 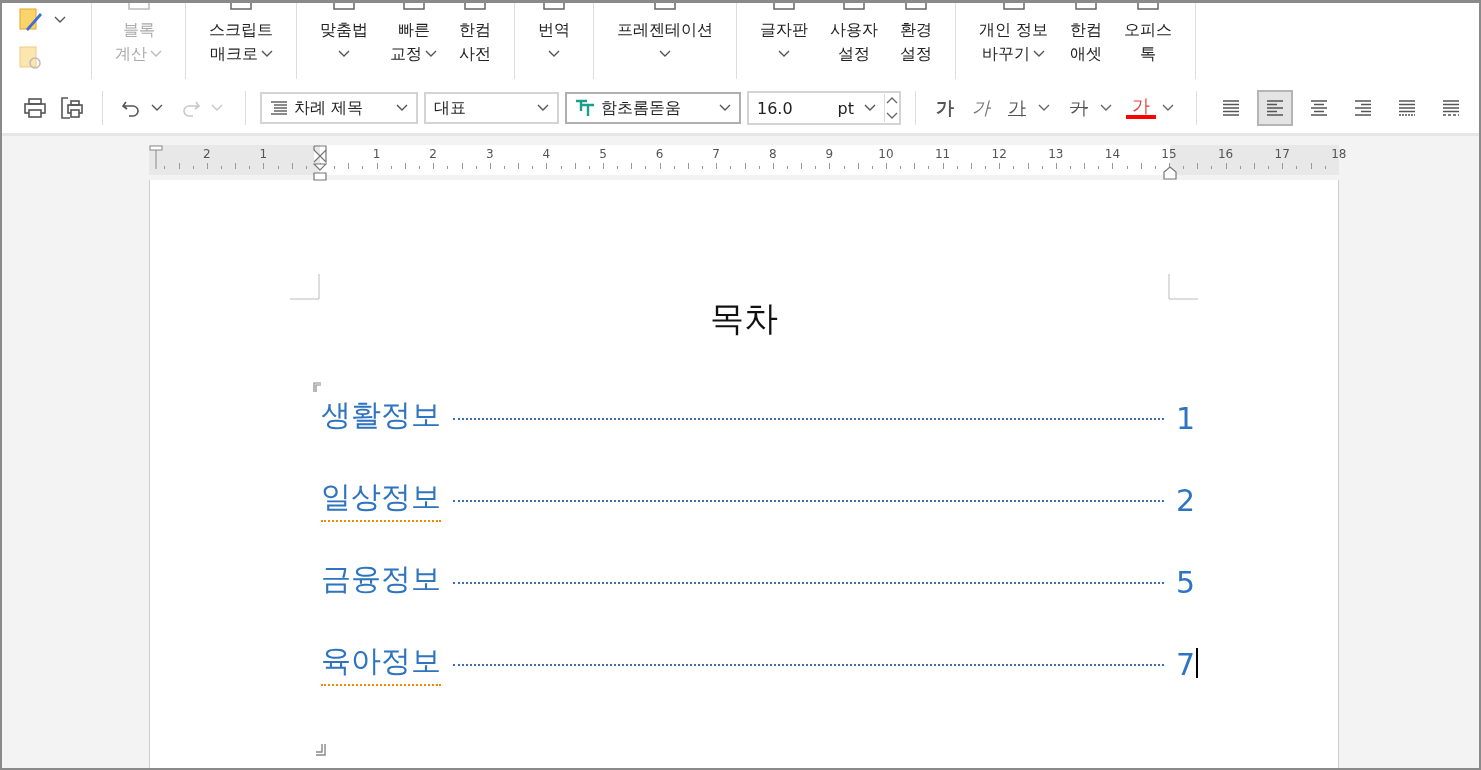 I want to click on spinner-icon, so click(x=891, y=108).